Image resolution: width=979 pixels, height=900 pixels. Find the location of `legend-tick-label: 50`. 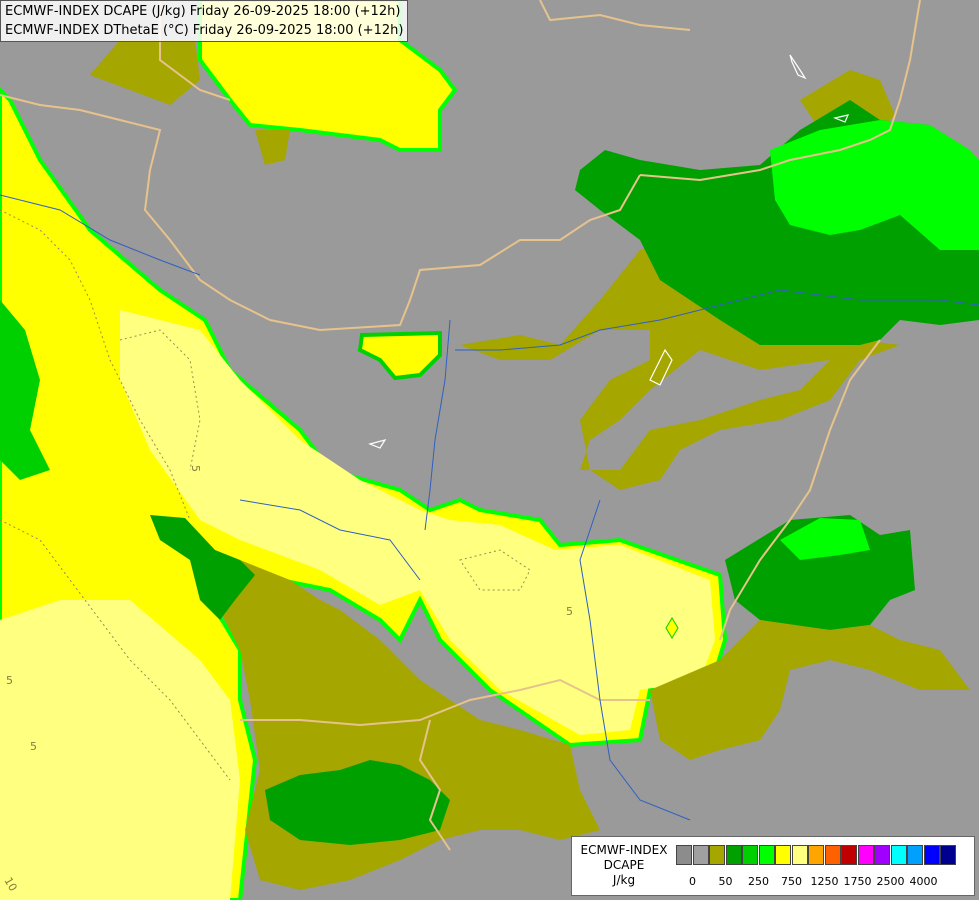

legend-tick-label: 50 is located at coordinates (725, 881).